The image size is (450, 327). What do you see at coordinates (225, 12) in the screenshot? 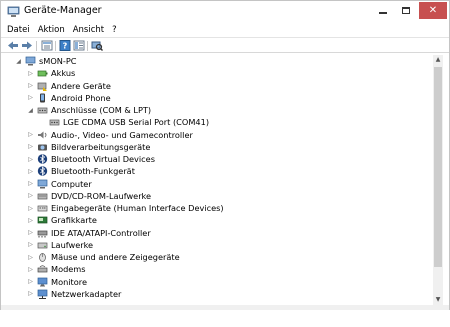
I see `title-bar: Geräte-Manager ✕` at bounding box center [225, 12].